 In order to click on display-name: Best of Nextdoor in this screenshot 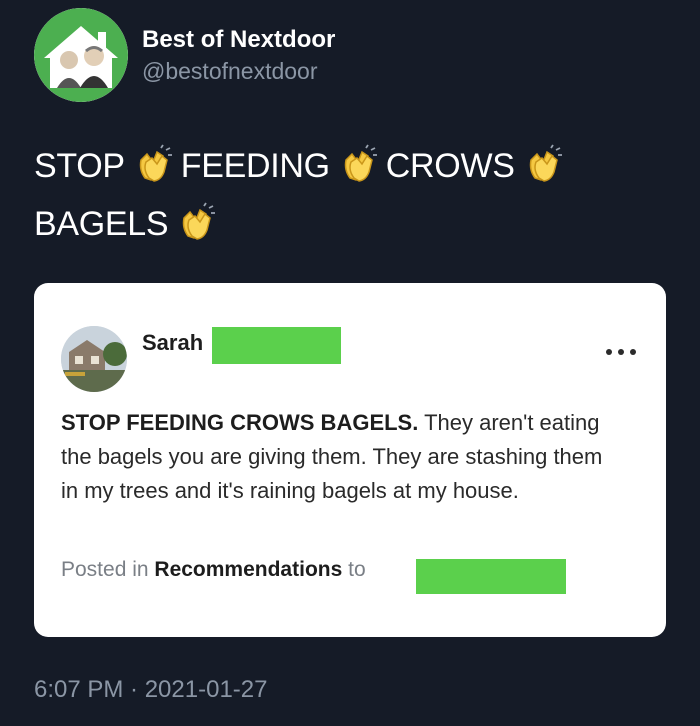, I will do `click(238, 40)`.